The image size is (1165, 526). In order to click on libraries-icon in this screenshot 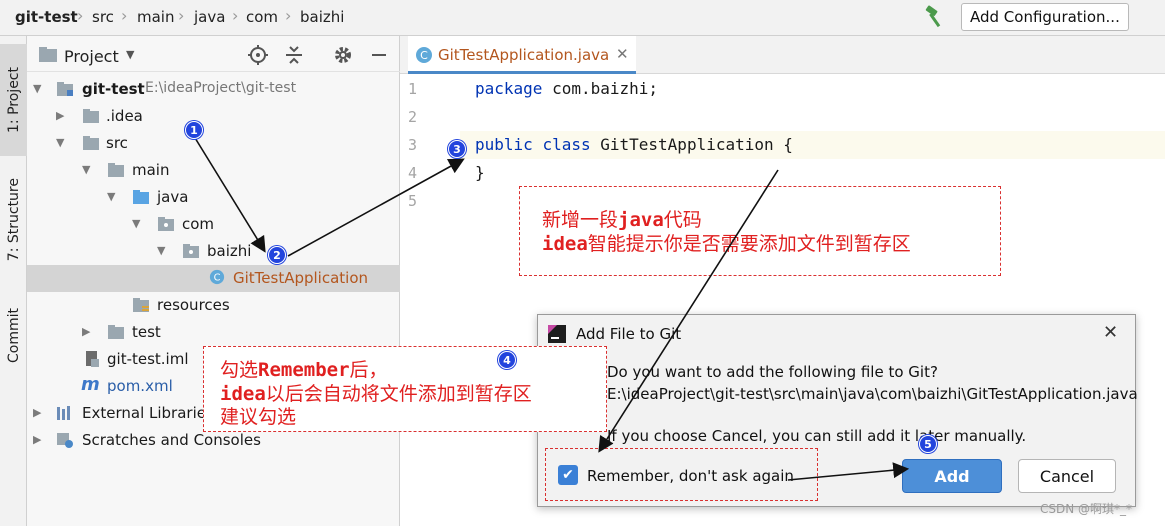, I will do `click(63, 413)`.